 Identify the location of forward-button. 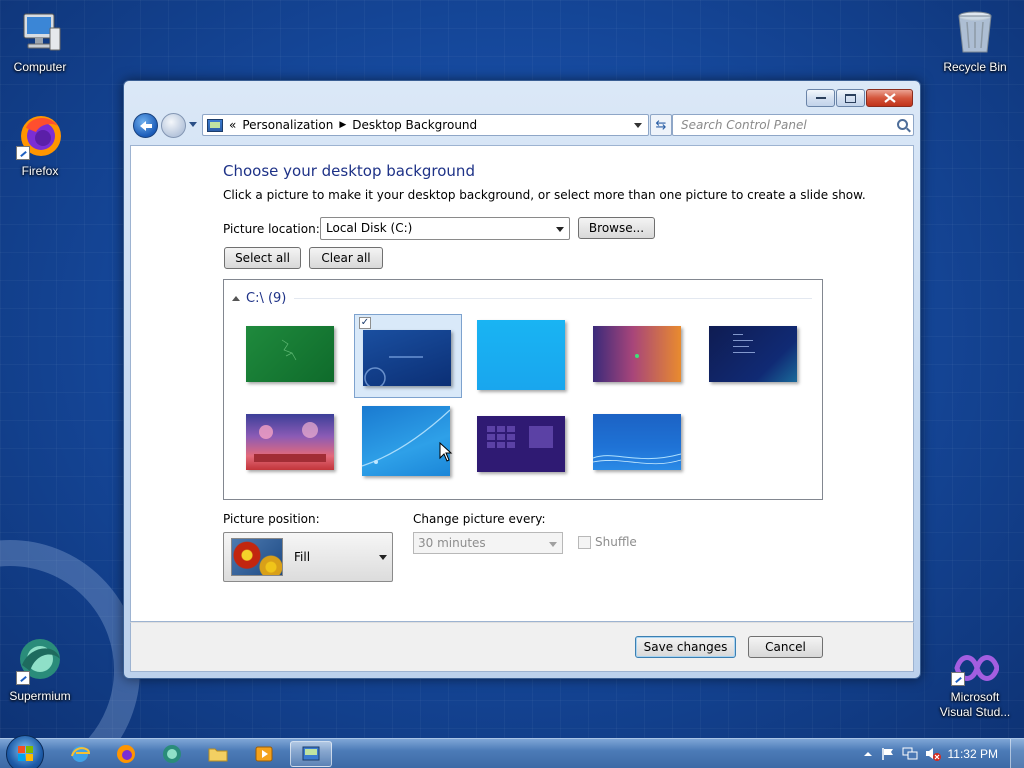
(173, 125).